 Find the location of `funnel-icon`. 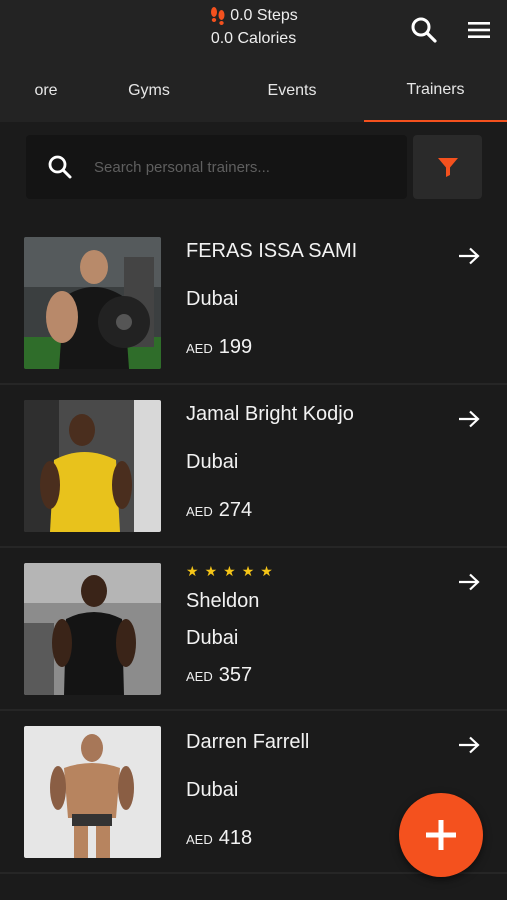

funnel-icon is located at coordinates (447, 167).